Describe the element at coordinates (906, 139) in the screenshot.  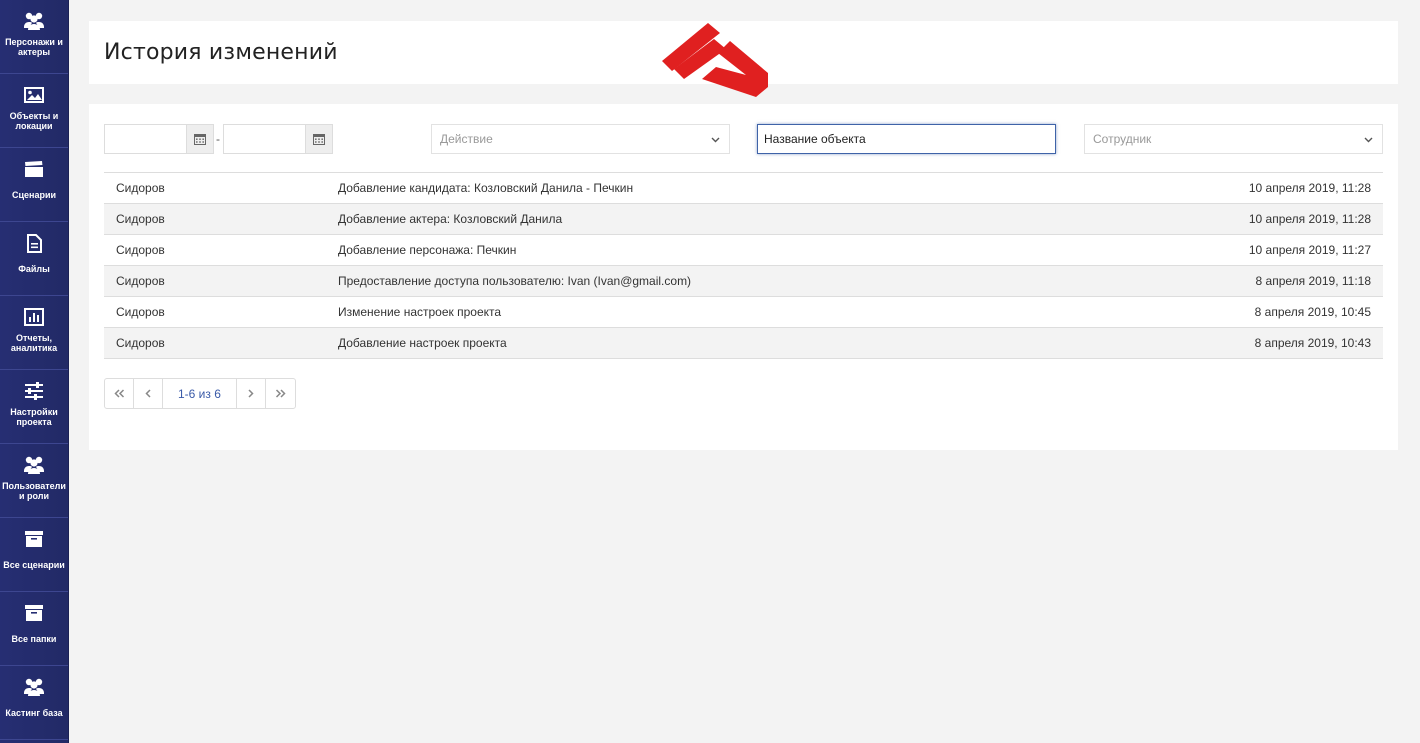
I see `object-name-input` at that location.